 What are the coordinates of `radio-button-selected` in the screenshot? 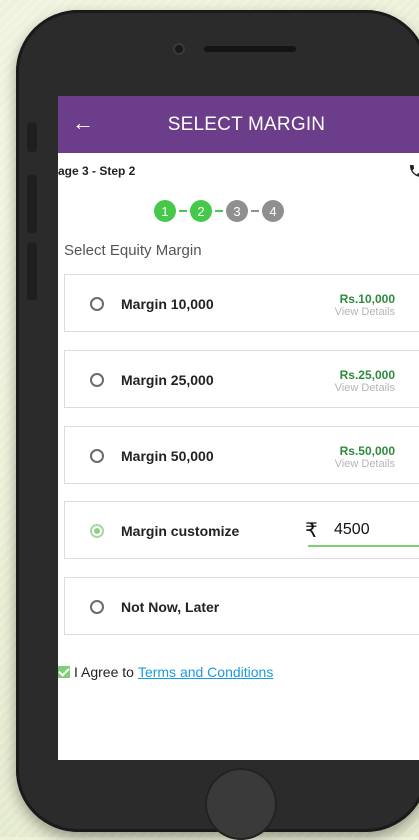 It's located at (97, 531).